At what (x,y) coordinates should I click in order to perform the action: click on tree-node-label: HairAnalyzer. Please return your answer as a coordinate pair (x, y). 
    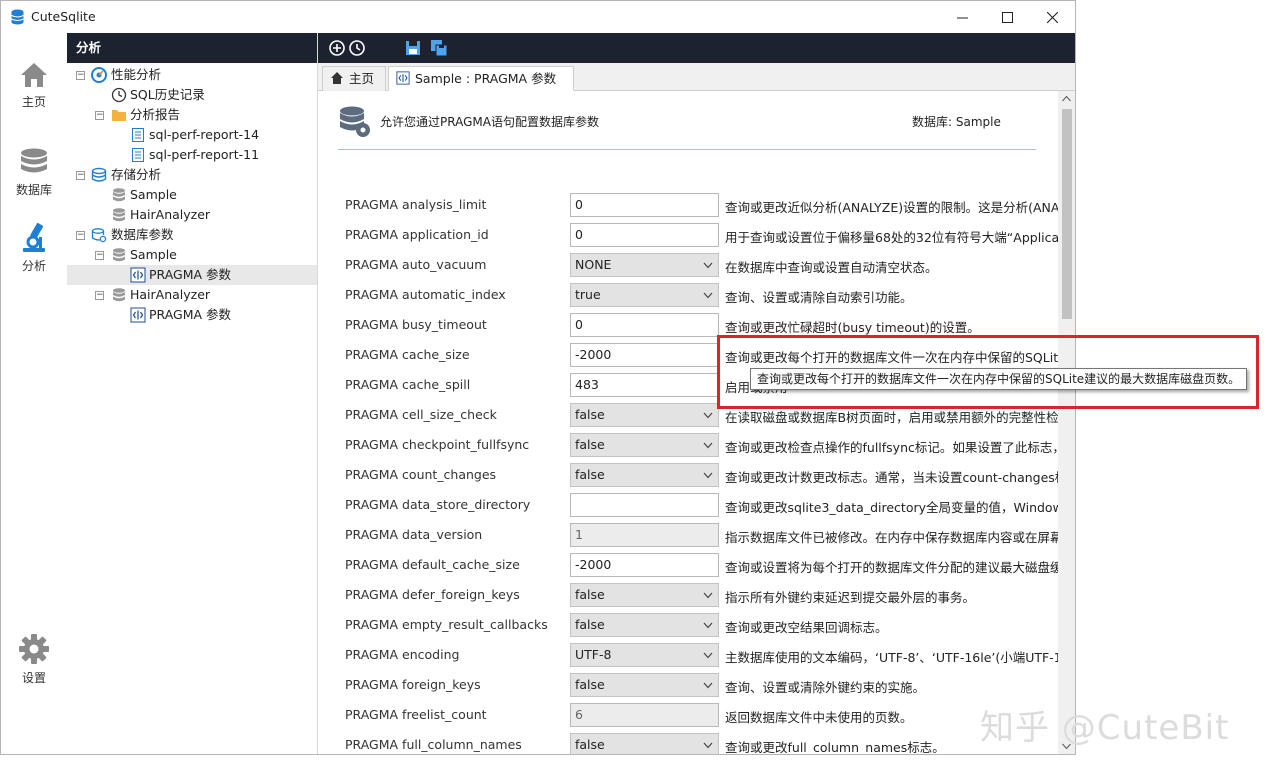
    Looking at the image, I should click on (170, 214).